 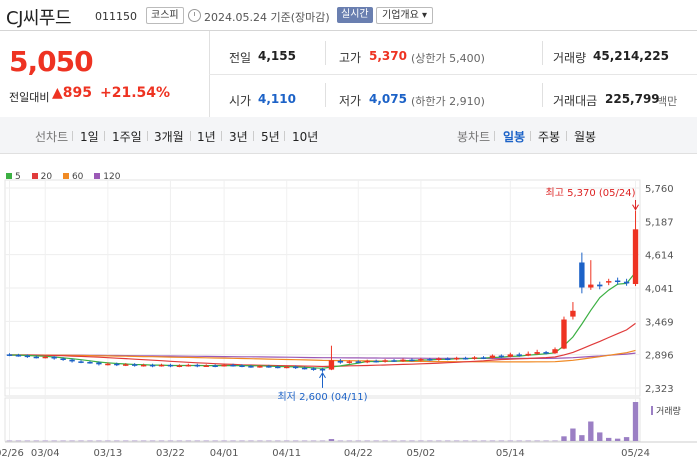 What do you see at coordinates (170, 453) in the screenshot?
I see `x-tick-label: 03/22` at bounding box center [170, 453].